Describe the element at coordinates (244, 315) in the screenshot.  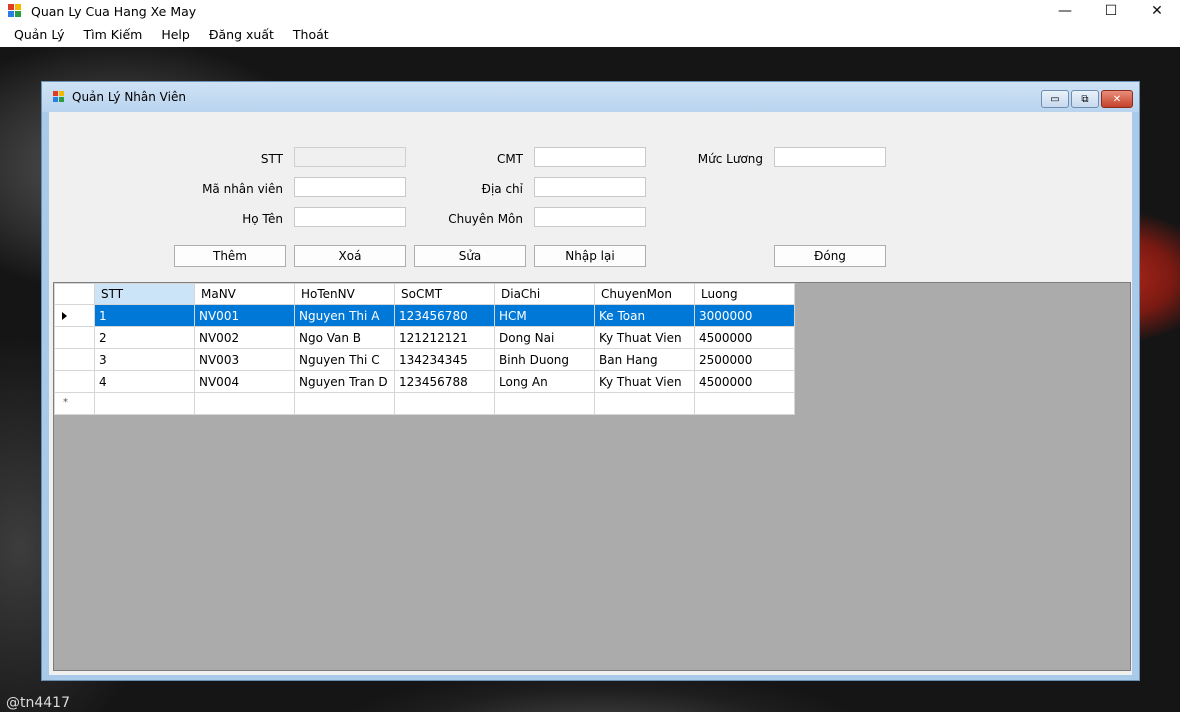
I see `table-cell: NV001` at that location.